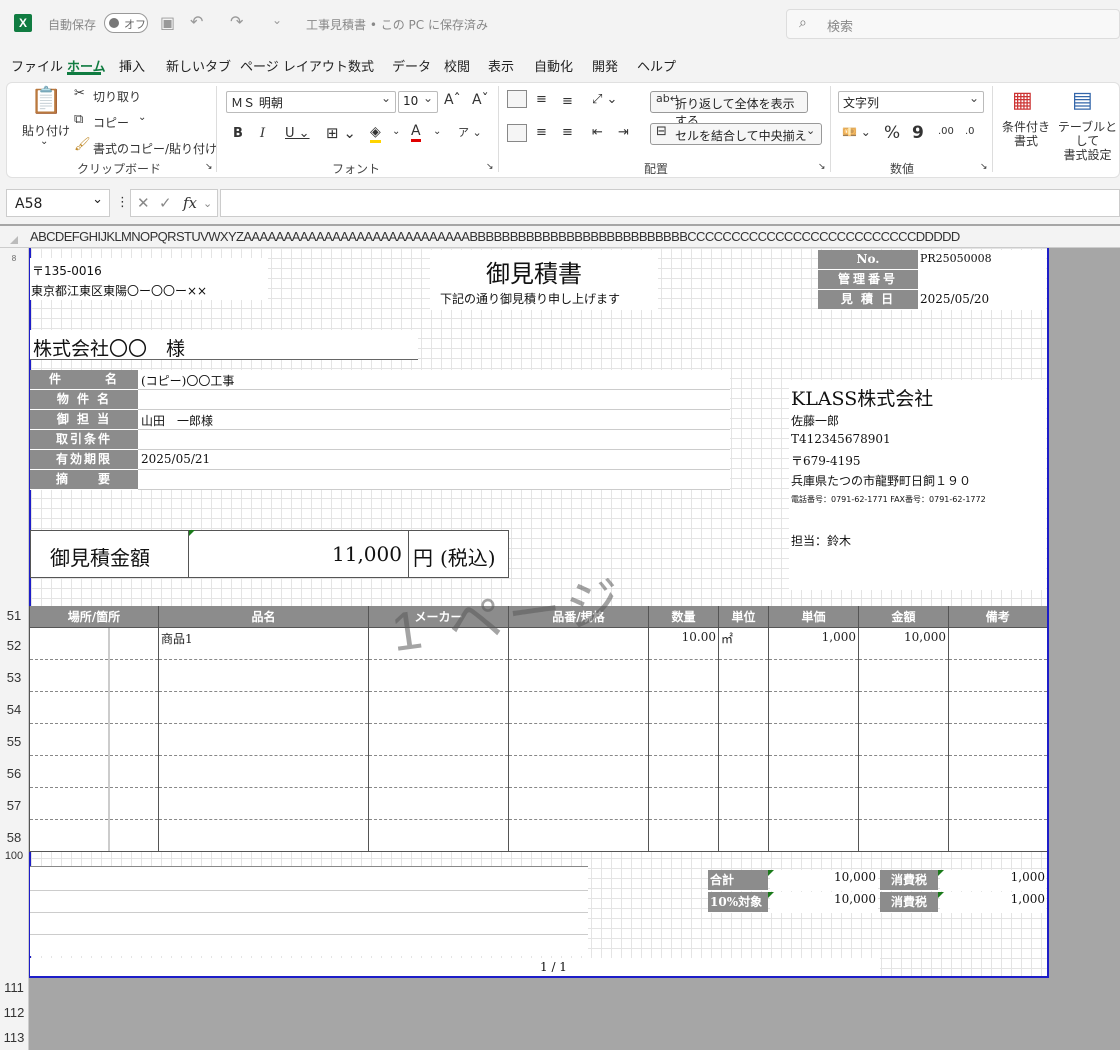  I want to click on font-color-icon: A, so click(416, 132).